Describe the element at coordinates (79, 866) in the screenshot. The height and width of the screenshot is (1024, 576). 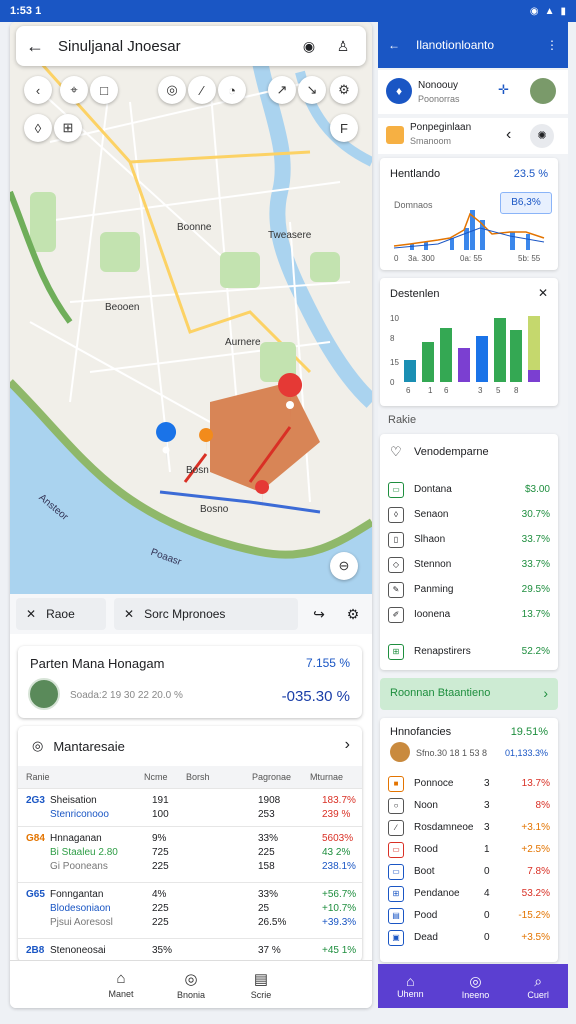
I see `row-sub: Gi Pooneans` at that location.